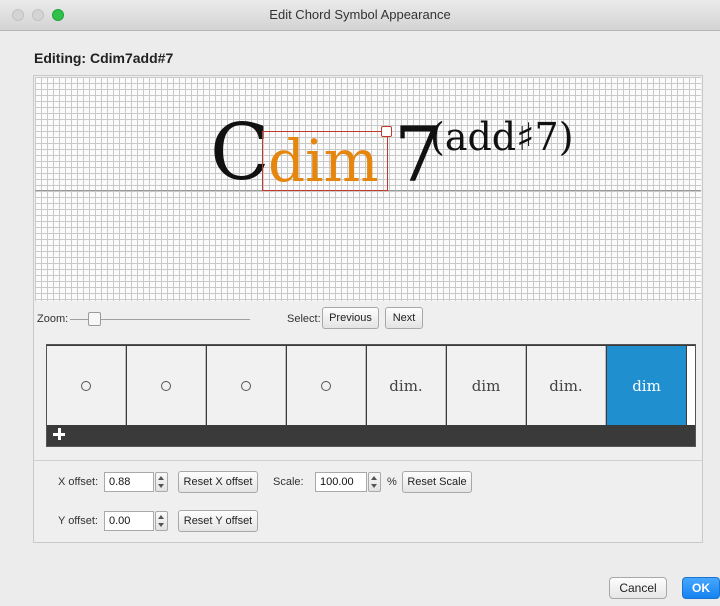 The image size is (720, 606). What do you see at coordinates (129, 521) in the screenshot?
I see `y-offset-input: 0.00` at bounding box center [129, 521].